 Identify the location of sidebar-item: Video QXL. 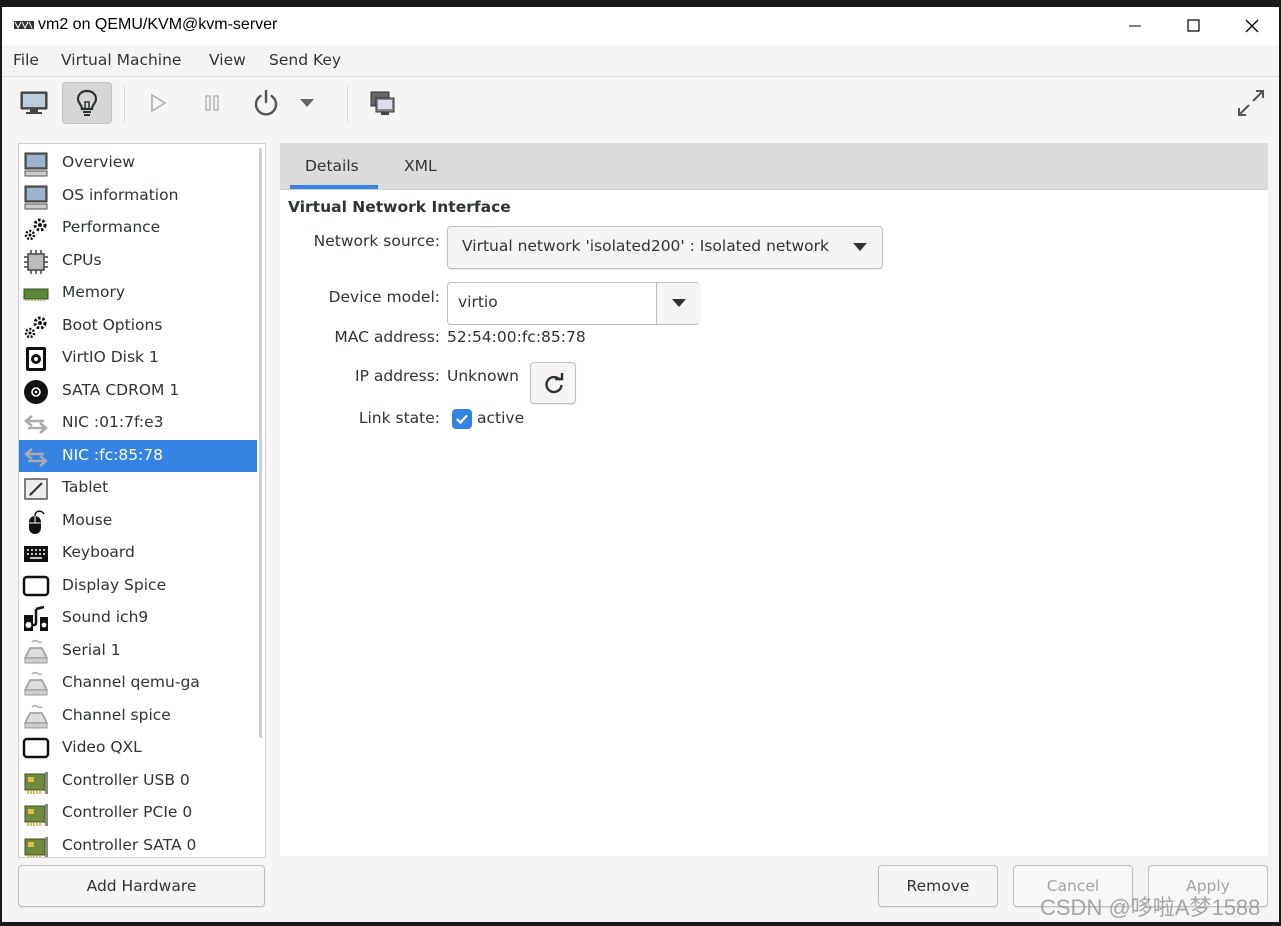
(138, 748).